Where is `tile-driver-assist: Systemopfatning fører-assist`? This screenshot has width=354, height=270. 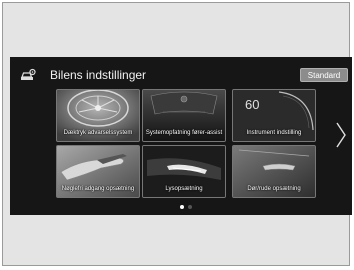 tile-driver-assist: Systemopfatning fører-assist is located at coordinates (184, 115).